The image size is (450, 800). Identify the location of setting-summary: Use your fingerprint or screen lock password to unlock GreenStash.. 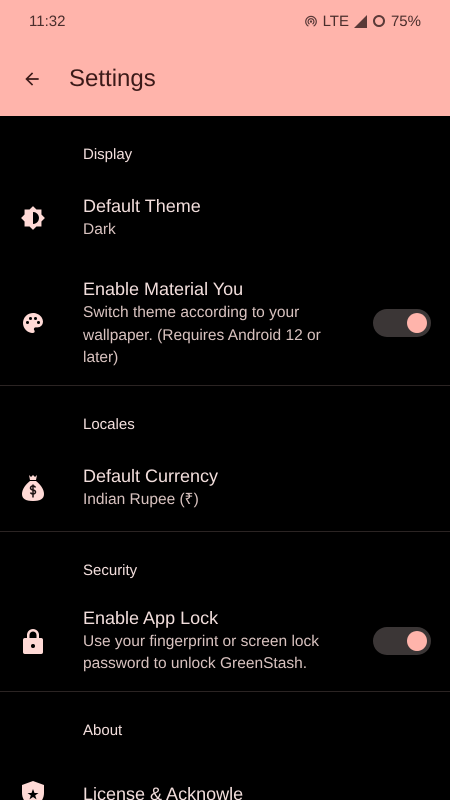
(201, 653).